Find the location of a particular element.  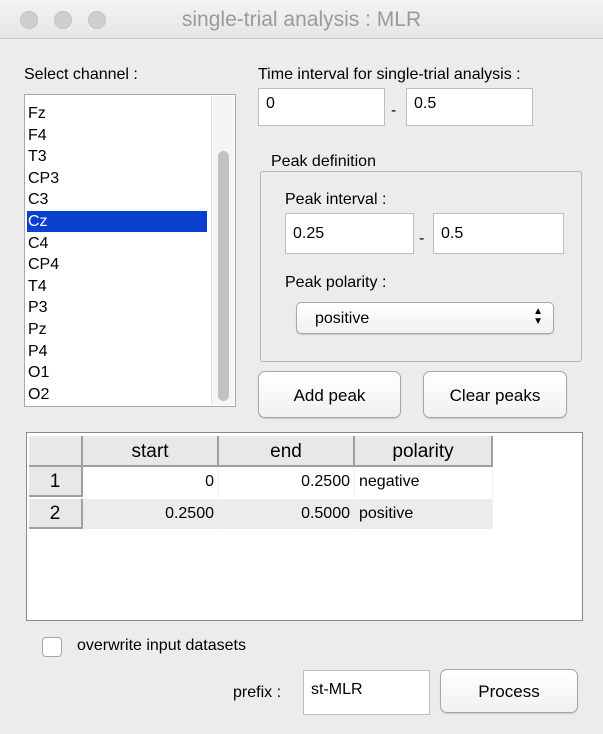

cell-polarity: negative is located at coordinates (424, 482).